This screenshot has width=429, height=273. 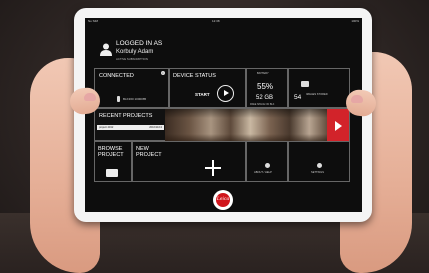 What do you see at coordinates (225, 93) in the screenshot?
I see `start-scan-button` at bounding box center [225, 93].